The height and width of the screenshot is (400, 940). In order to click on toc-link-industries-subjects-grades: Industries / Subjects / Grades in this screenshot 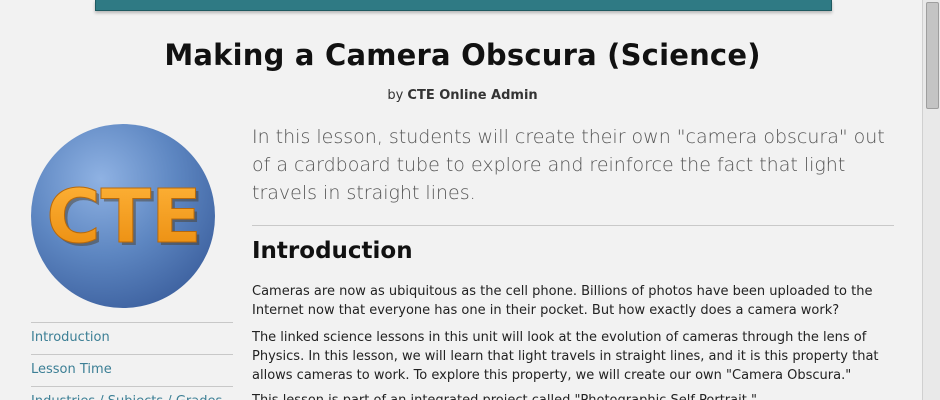, I will do `click(132, 393)`.